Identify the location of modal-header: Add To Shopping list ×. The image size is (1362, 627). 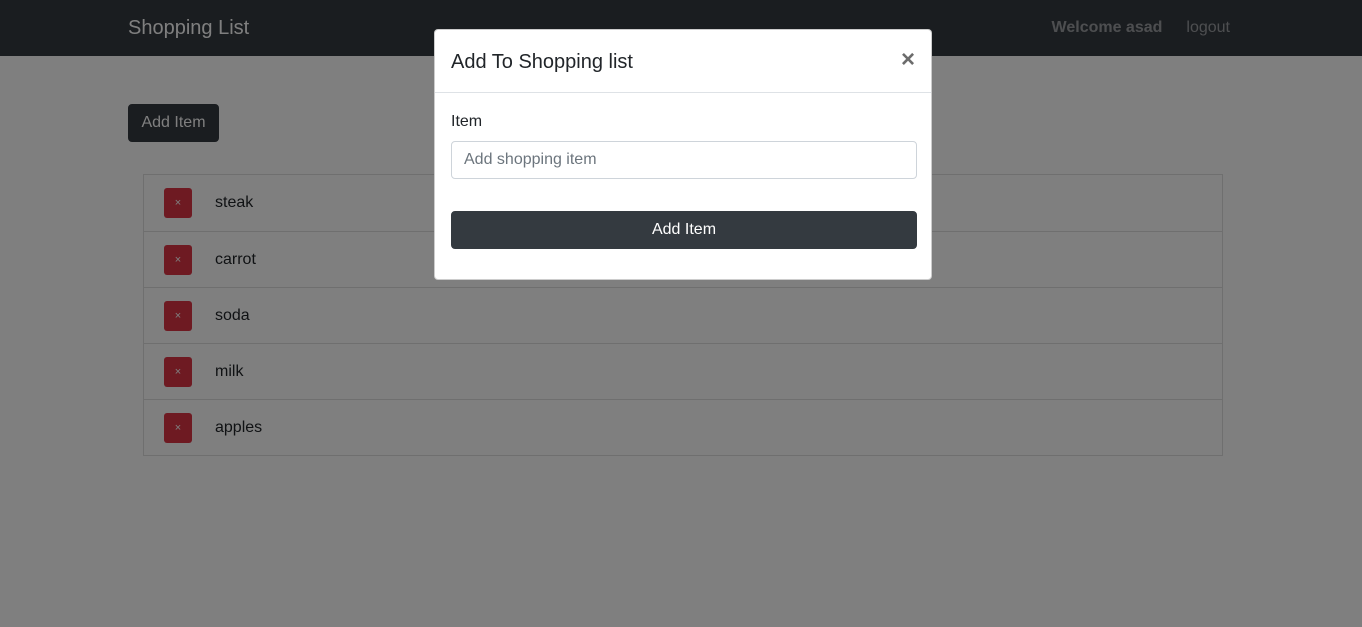
(683, 61).